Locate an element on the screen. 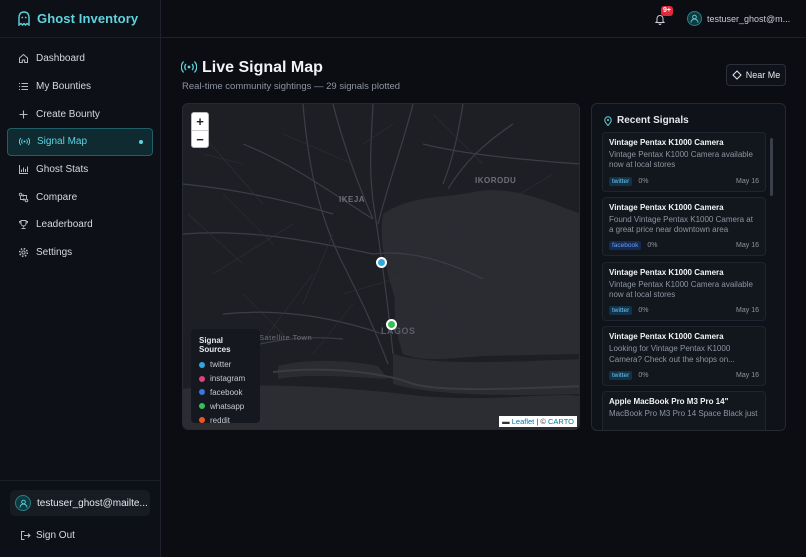 Image resolution: width=806 pixels, height=557 pixels. map-marker-whatsapp is located at coordinates (391, 324).